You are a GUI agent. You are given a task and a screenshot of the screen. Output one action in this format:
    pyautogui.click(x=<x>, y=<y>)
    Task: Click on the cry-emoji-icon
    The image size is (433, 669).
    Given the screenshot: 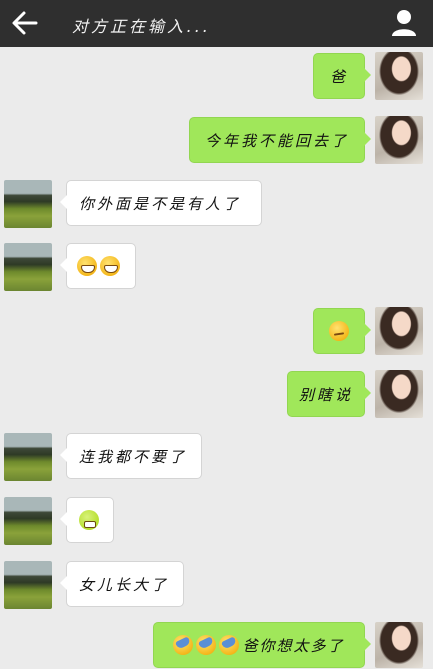 What is the action you would take?
    pyautogui.click(x=89, y=520)
    